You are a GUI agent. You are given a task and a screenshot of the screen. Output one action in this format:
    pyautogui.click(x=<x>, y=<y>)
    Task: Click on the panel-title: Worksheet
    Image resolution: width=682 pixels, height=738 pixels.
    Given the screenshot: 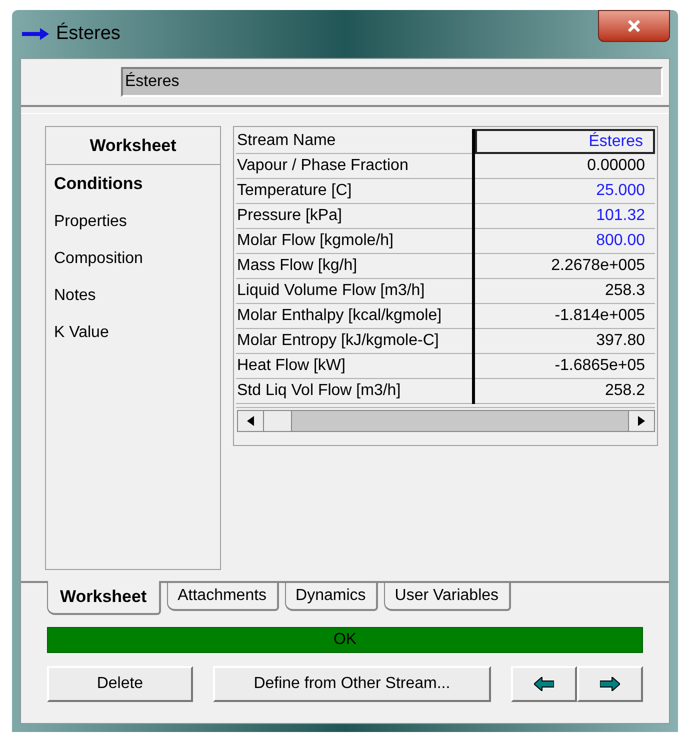 What is the action you would take?
    pyautogui.click(x=133, y=145)
    